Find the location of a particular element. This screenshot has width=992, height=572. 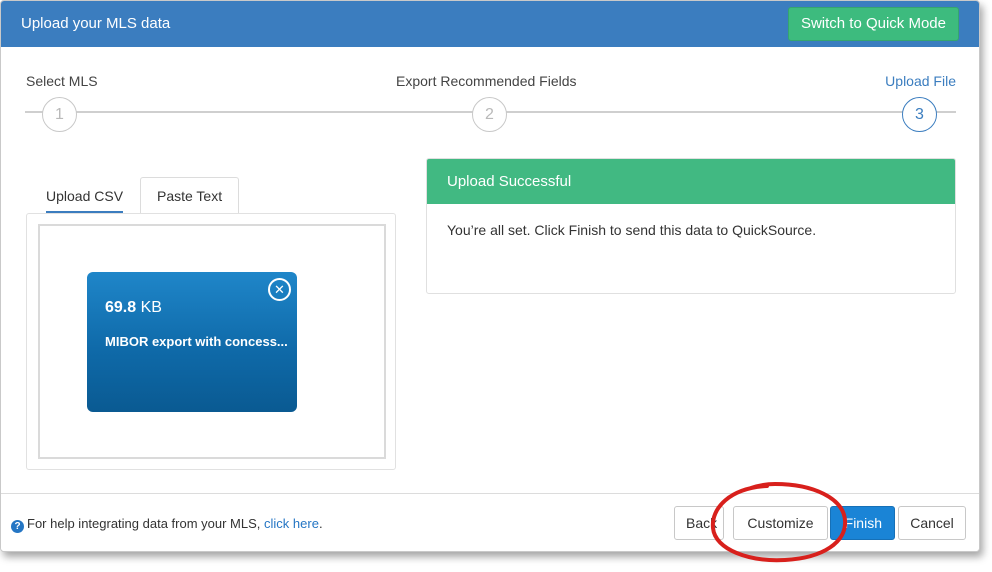

file-size: 69.8 KB is located at coordinates (133, 308).